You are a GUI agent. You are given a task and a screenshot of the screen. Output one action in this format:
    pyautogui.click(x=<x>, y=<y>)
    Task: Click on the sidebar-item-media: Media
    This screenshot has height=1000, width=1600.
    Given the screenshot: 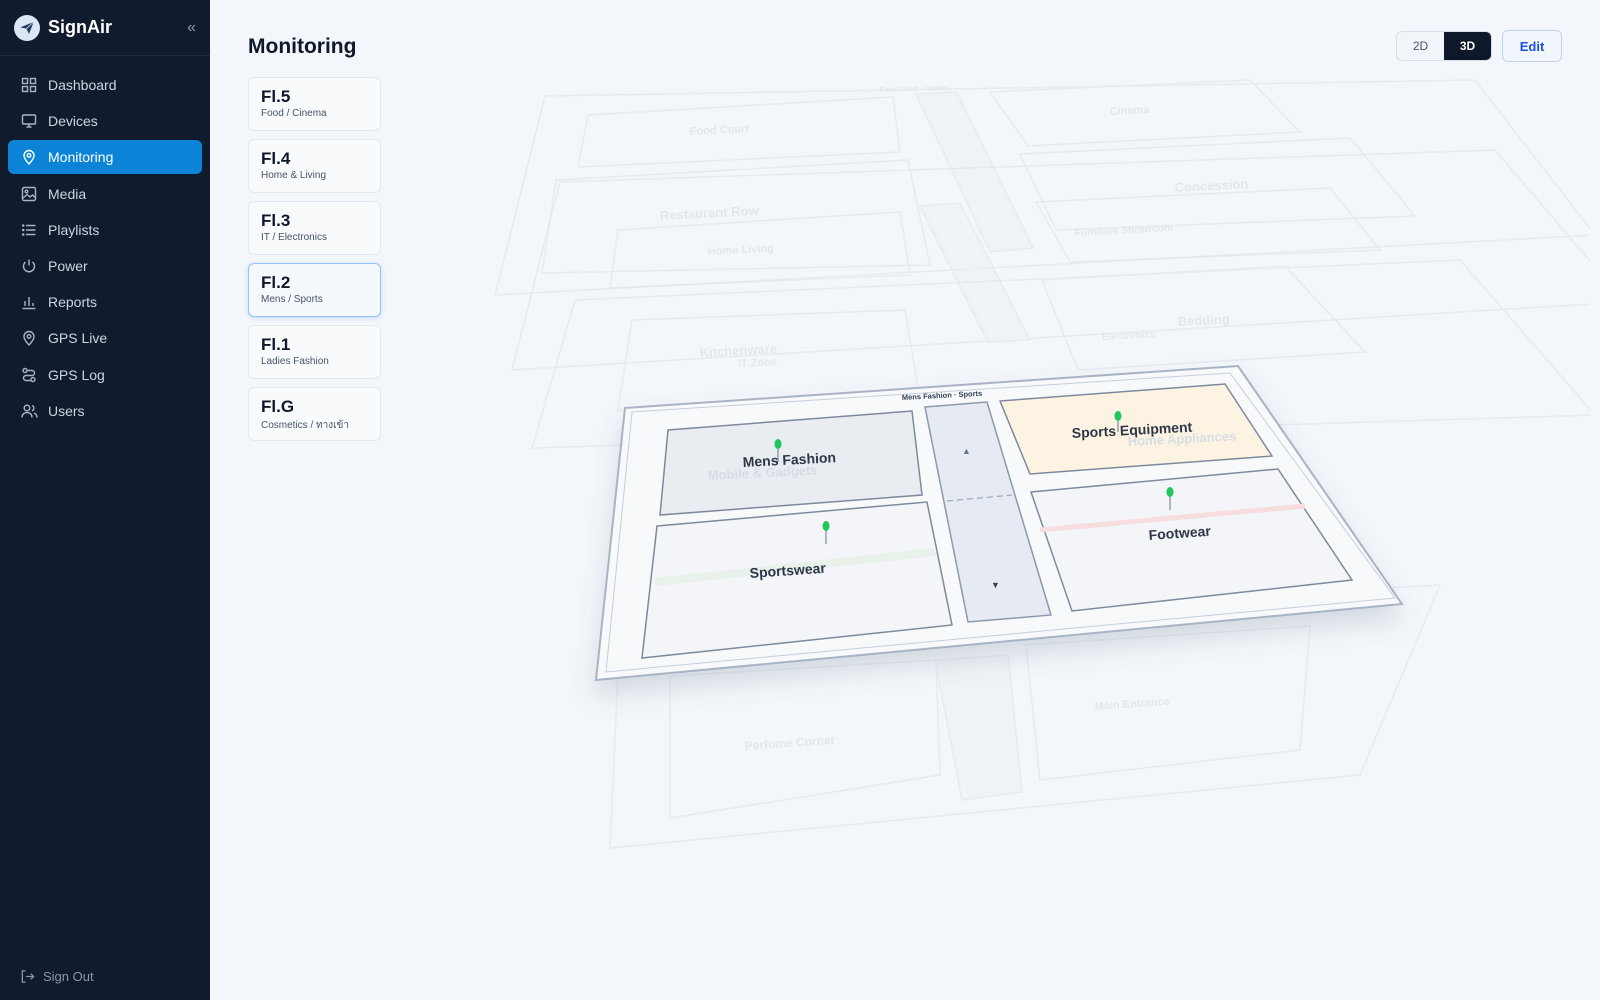 What is the action you would take?
    pyautogui.click(x=105, y=194)
    